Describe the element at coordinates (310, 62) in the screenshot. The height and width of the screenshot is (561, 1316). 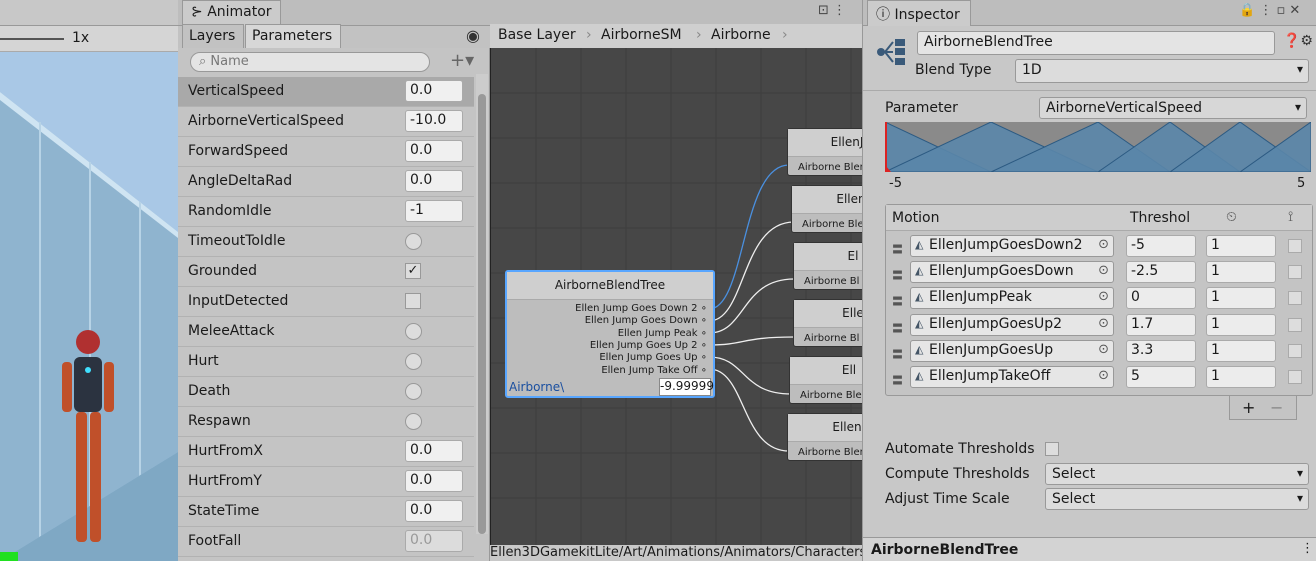
I see `search-input: ⌕ Name` at that location.